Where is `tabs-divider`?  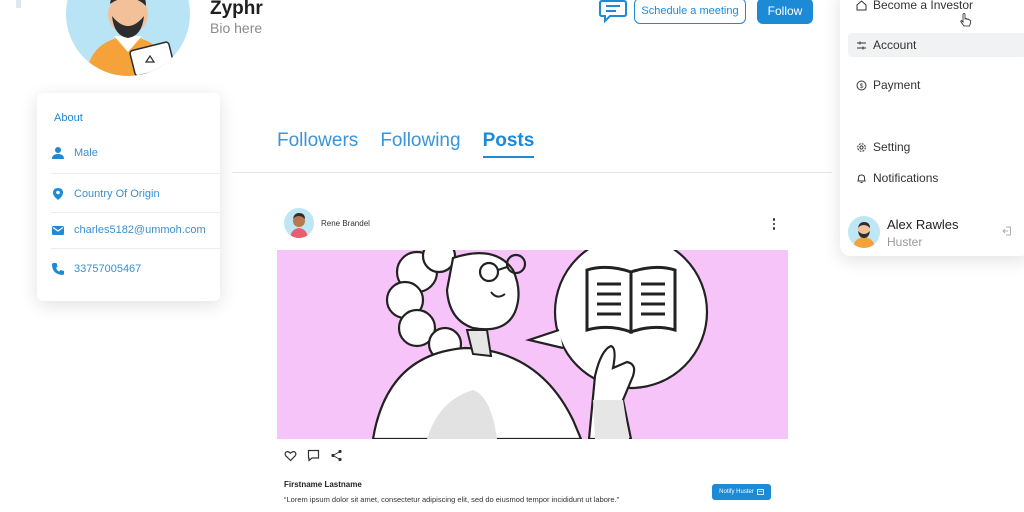 tabs-divider is located at coordinates (532, 172).